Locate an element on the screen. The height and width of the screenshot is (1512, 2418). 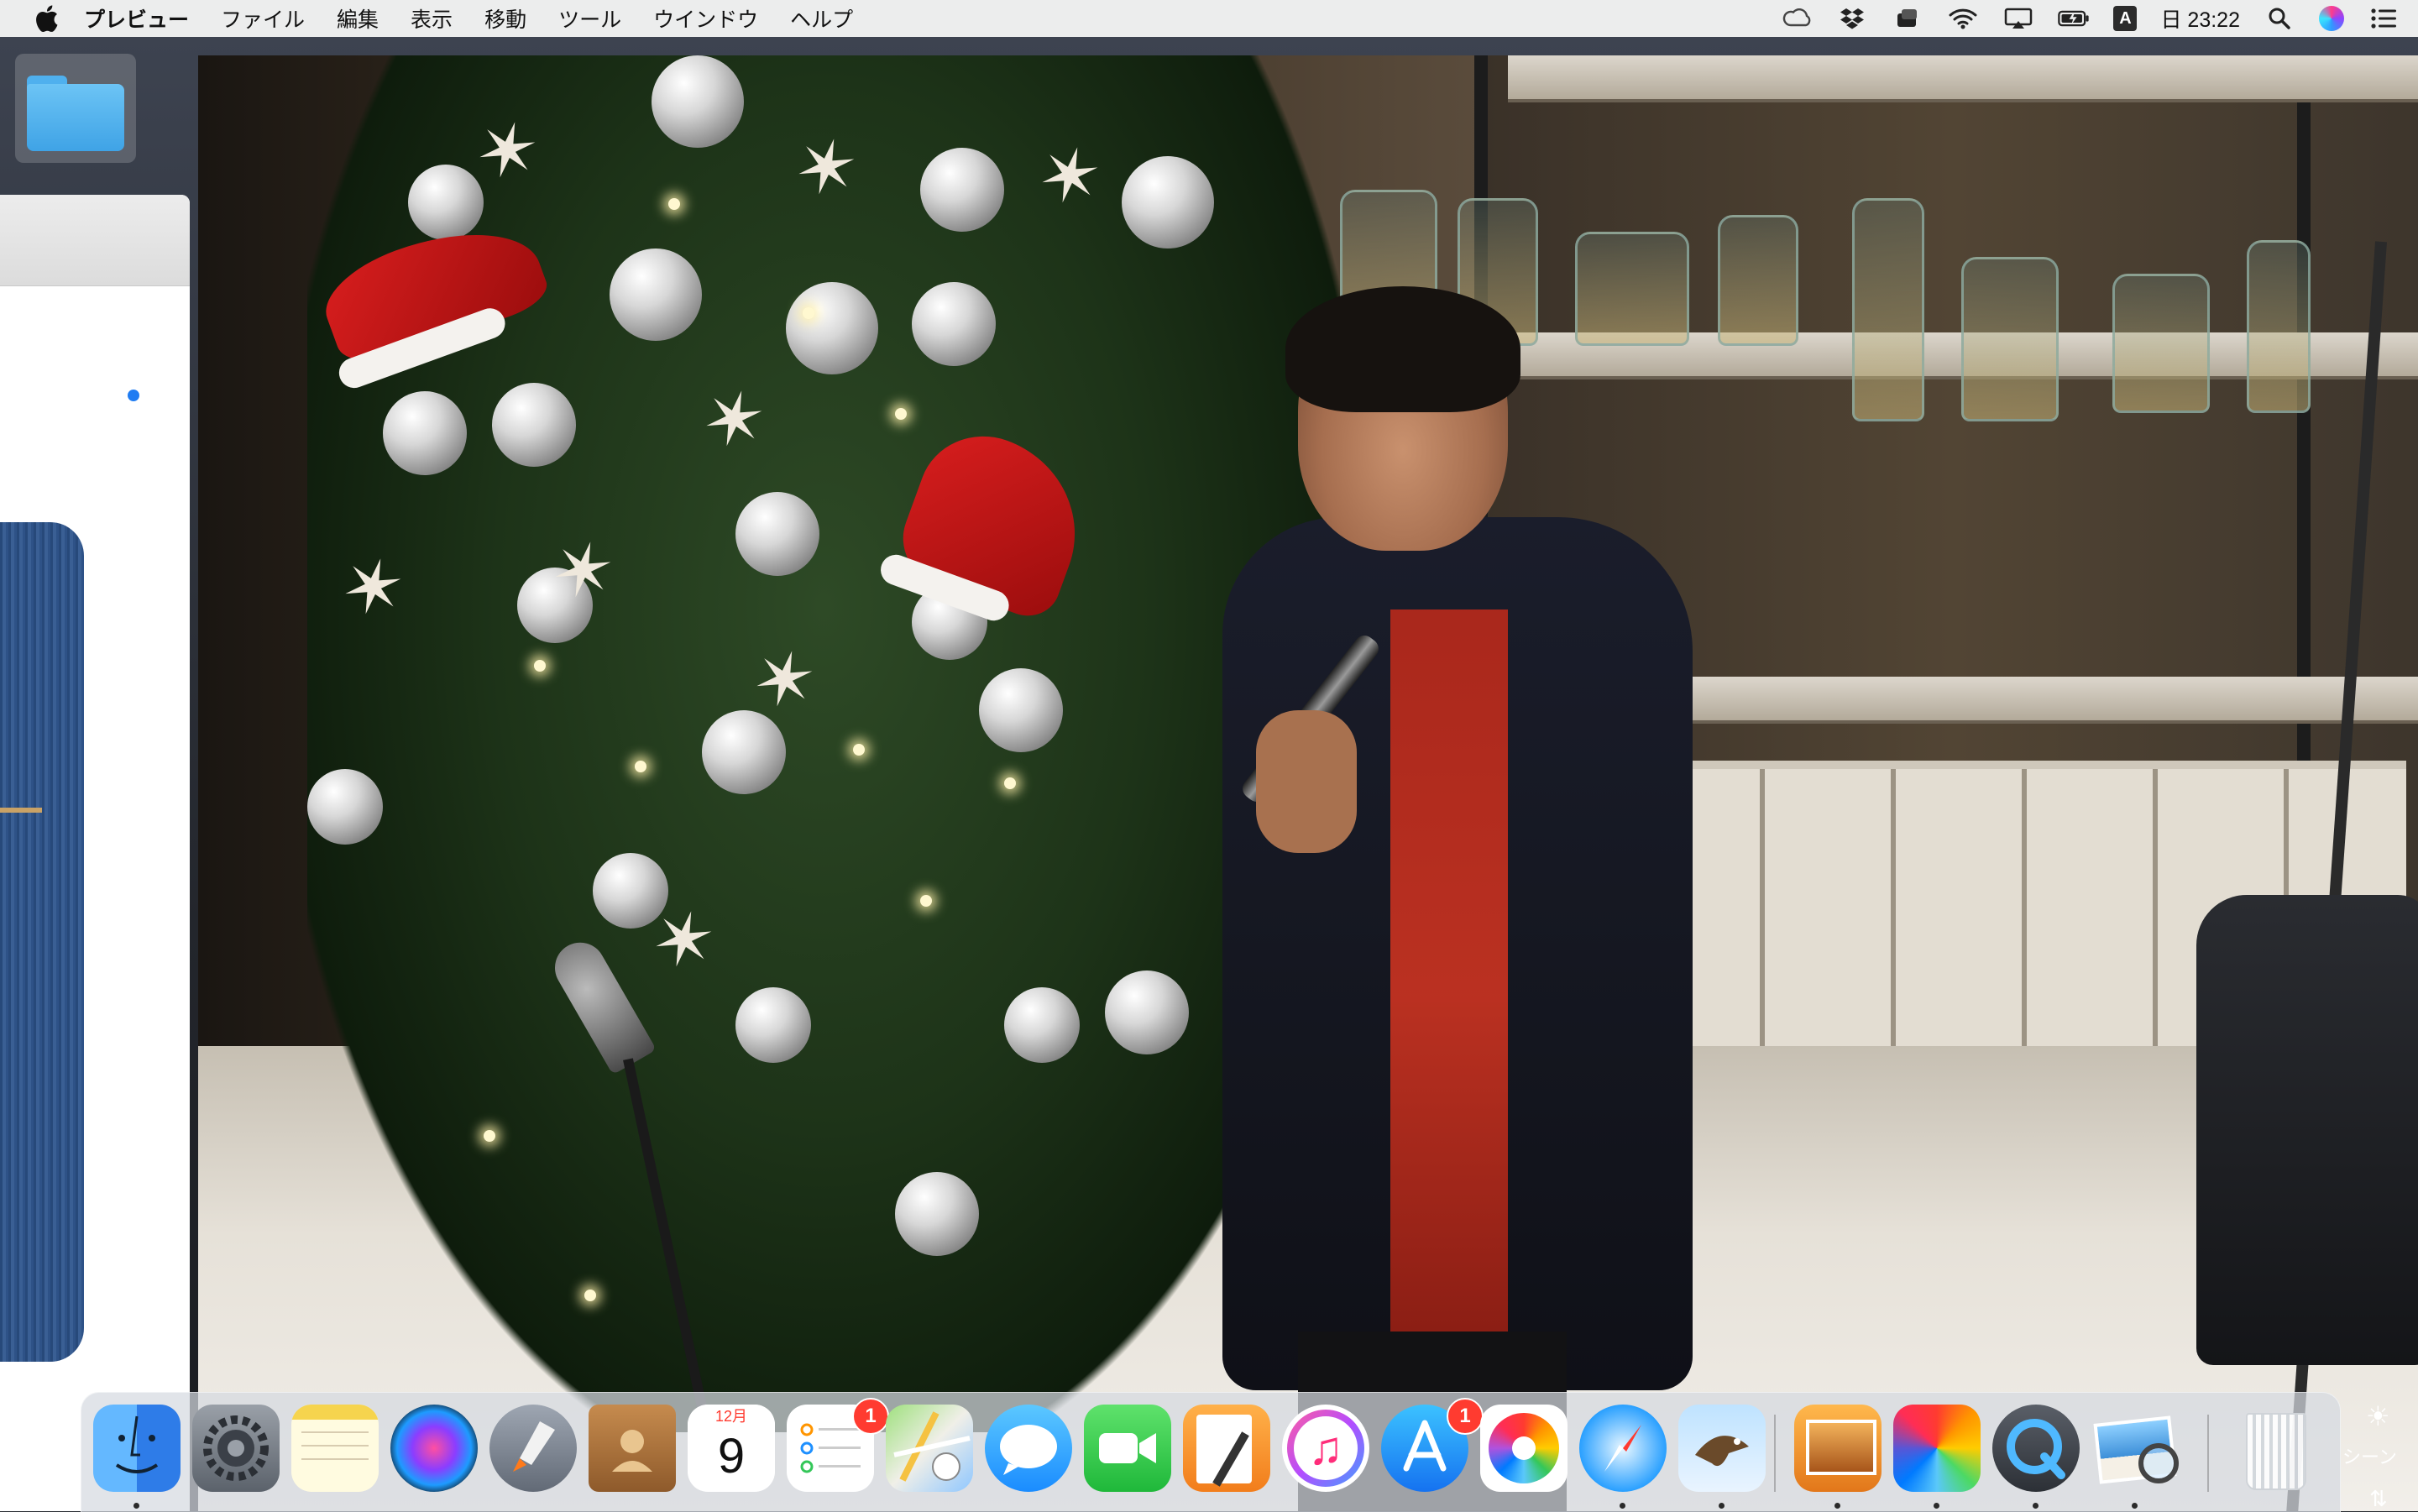
background-window is located at coordinates (95, 853).